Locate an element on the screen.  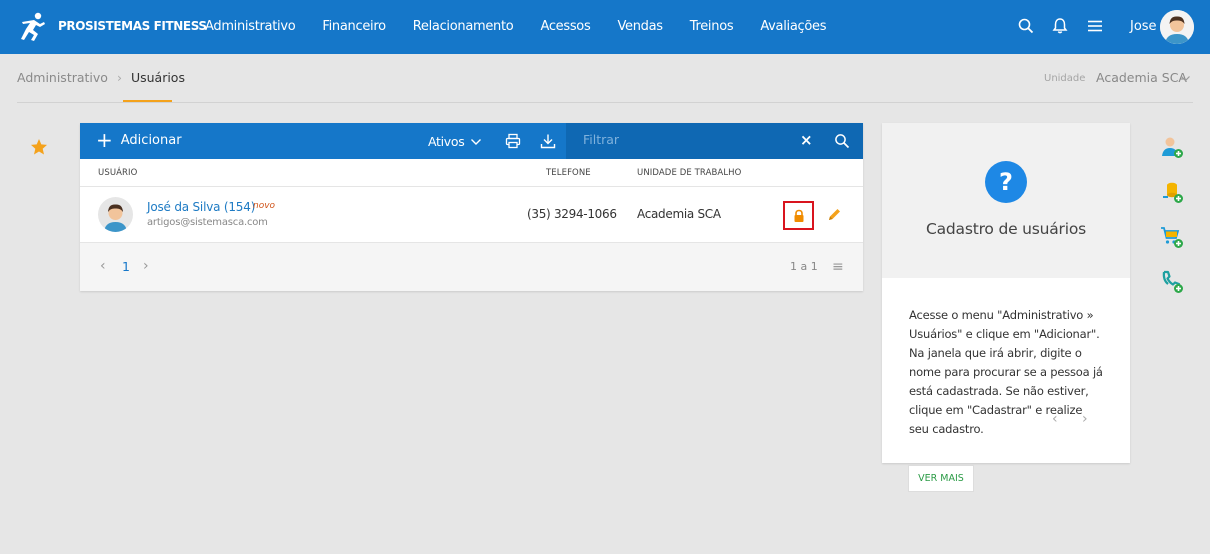
status-filter-dropdown: Ativos is located at coordinates (455, 141).